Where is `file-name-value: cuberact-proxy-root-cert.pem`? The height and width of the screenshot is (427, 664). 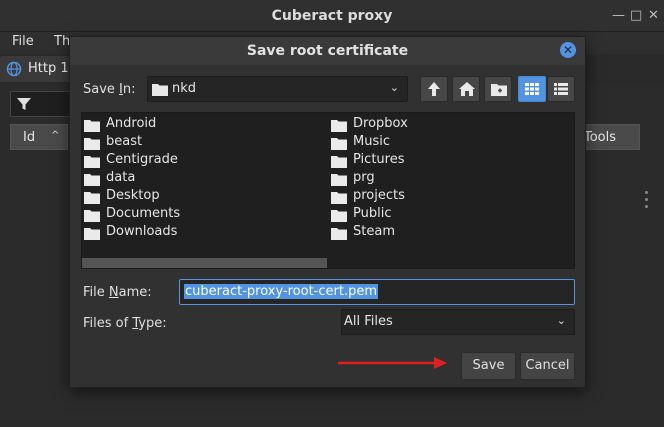
file-name-value: cuberact-proxy-root-cert.pem is located at coordinates (281, 291).